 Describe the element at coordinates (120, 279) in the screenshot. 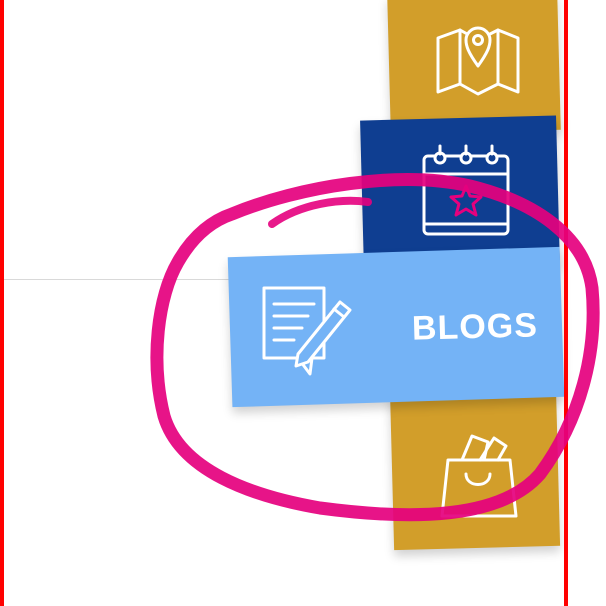

I see `divider-line` at that location.